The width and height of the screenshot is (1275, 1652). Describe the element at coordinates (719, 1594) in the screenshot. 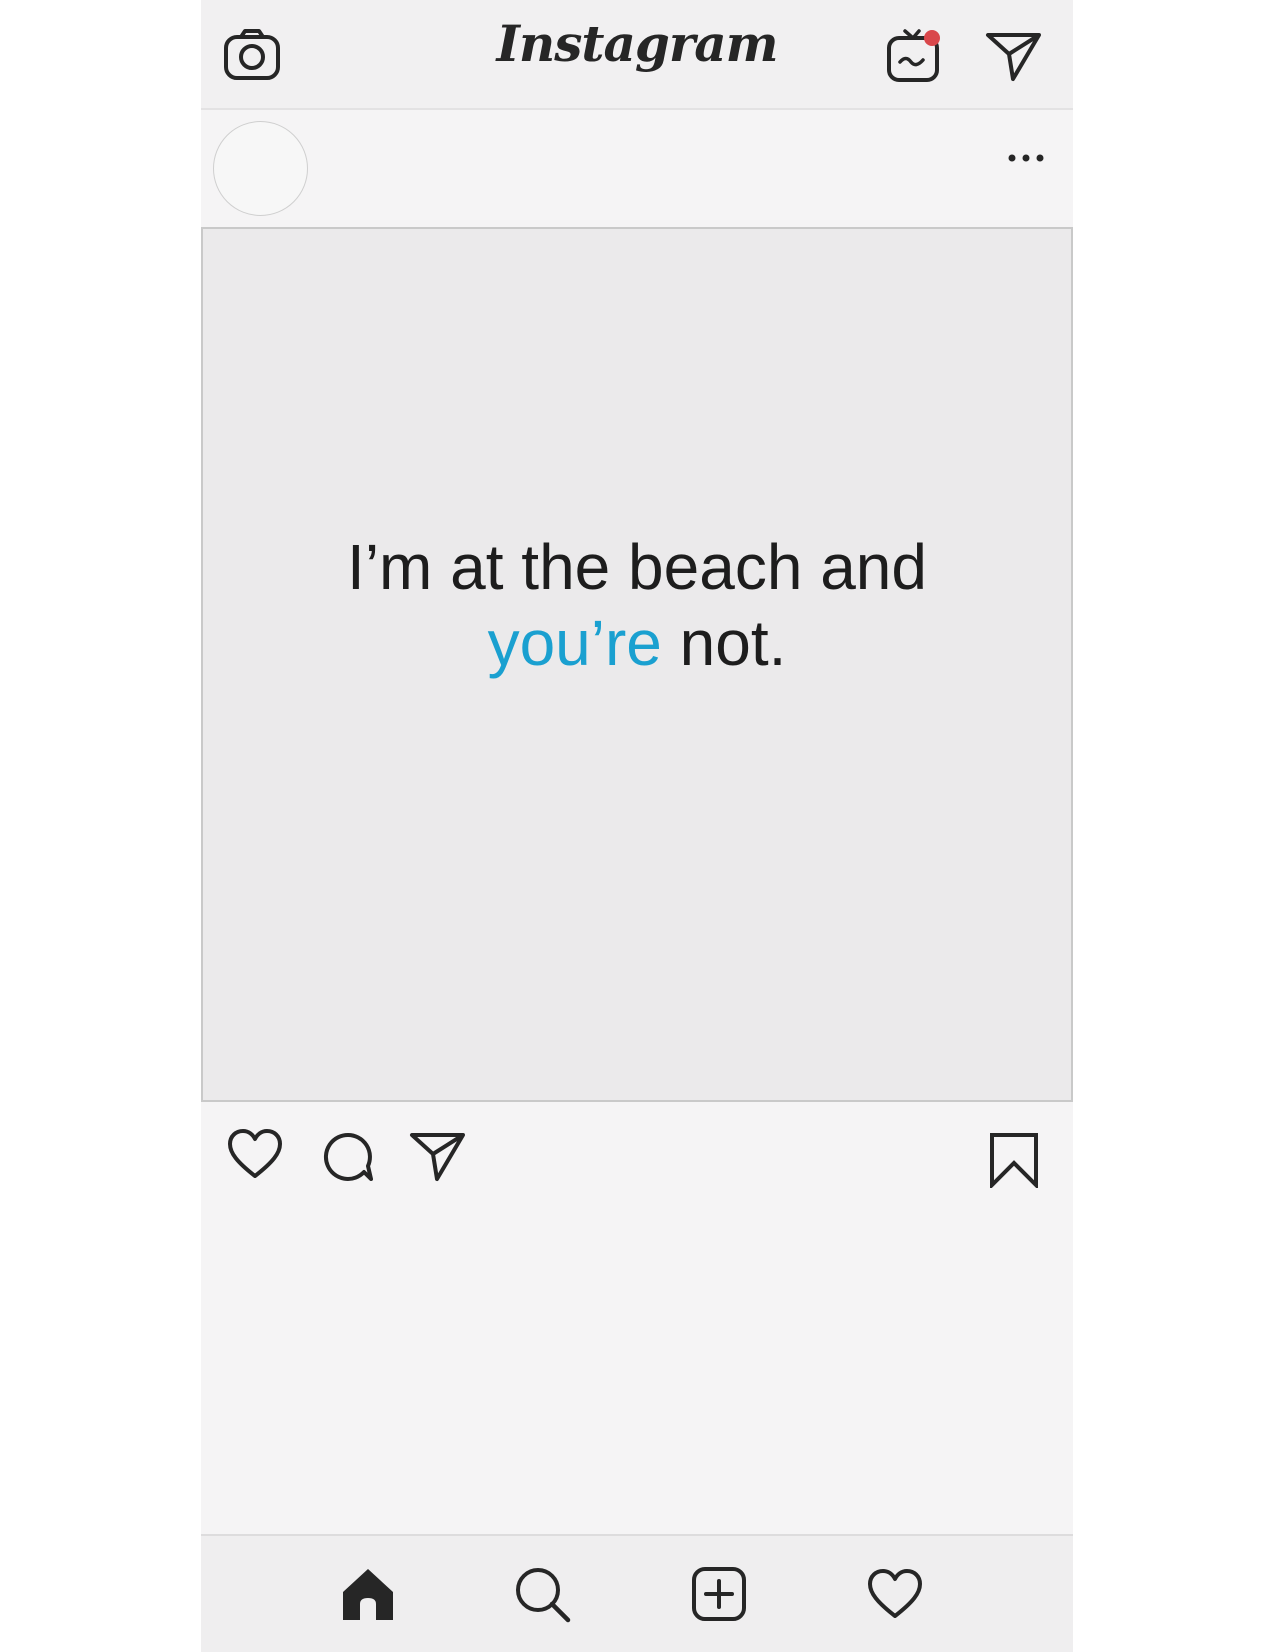

I see `new-post-icon` at that location.